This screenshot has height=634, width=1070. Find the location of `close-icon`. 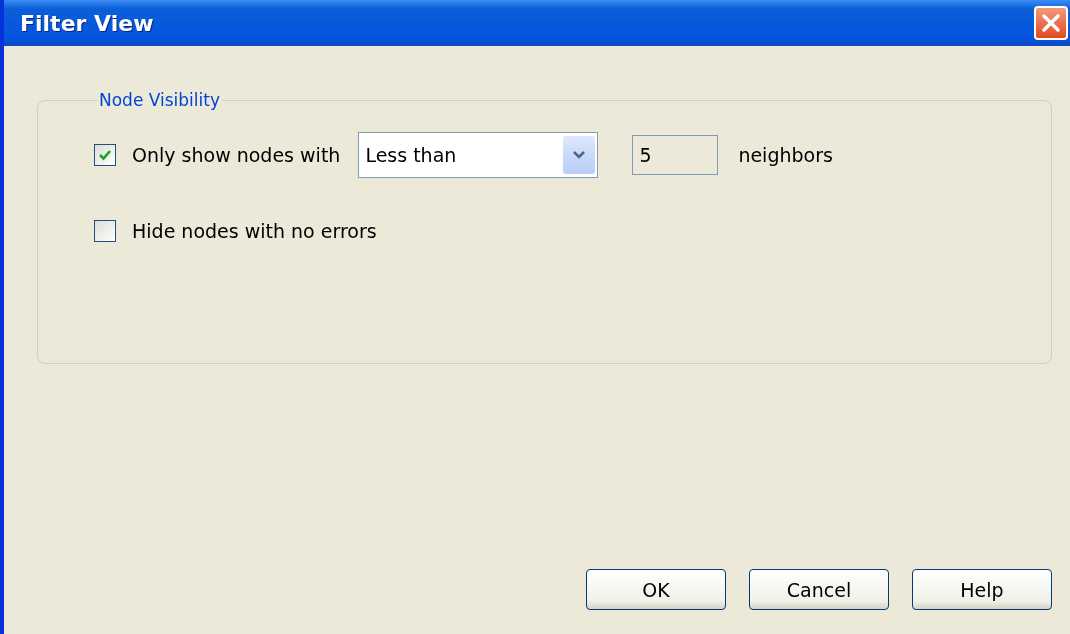

close-icon is located at coordinates (1051, 23).